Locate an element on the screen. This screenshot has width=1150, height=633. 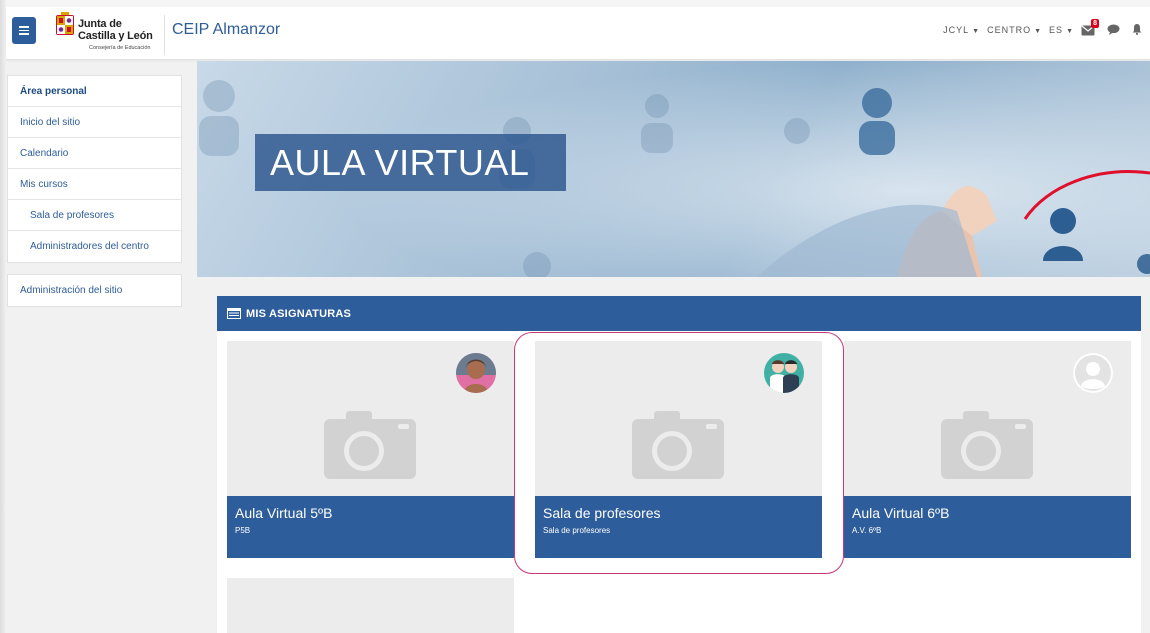
menu-jcyl: JCYL ▼ is located at coordinates (961, 30).